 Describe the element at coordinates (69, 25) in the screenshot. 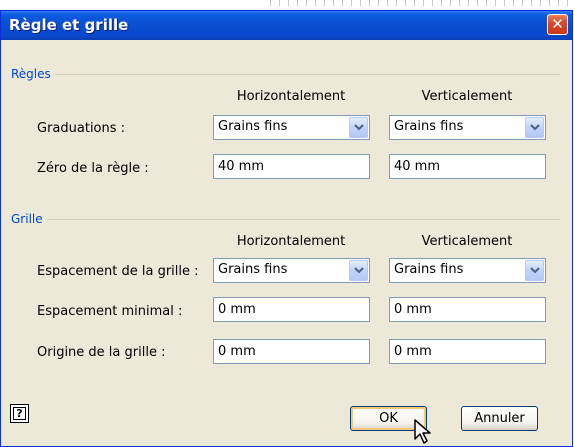

I see `dialog-title: Règle et grille` at that location.